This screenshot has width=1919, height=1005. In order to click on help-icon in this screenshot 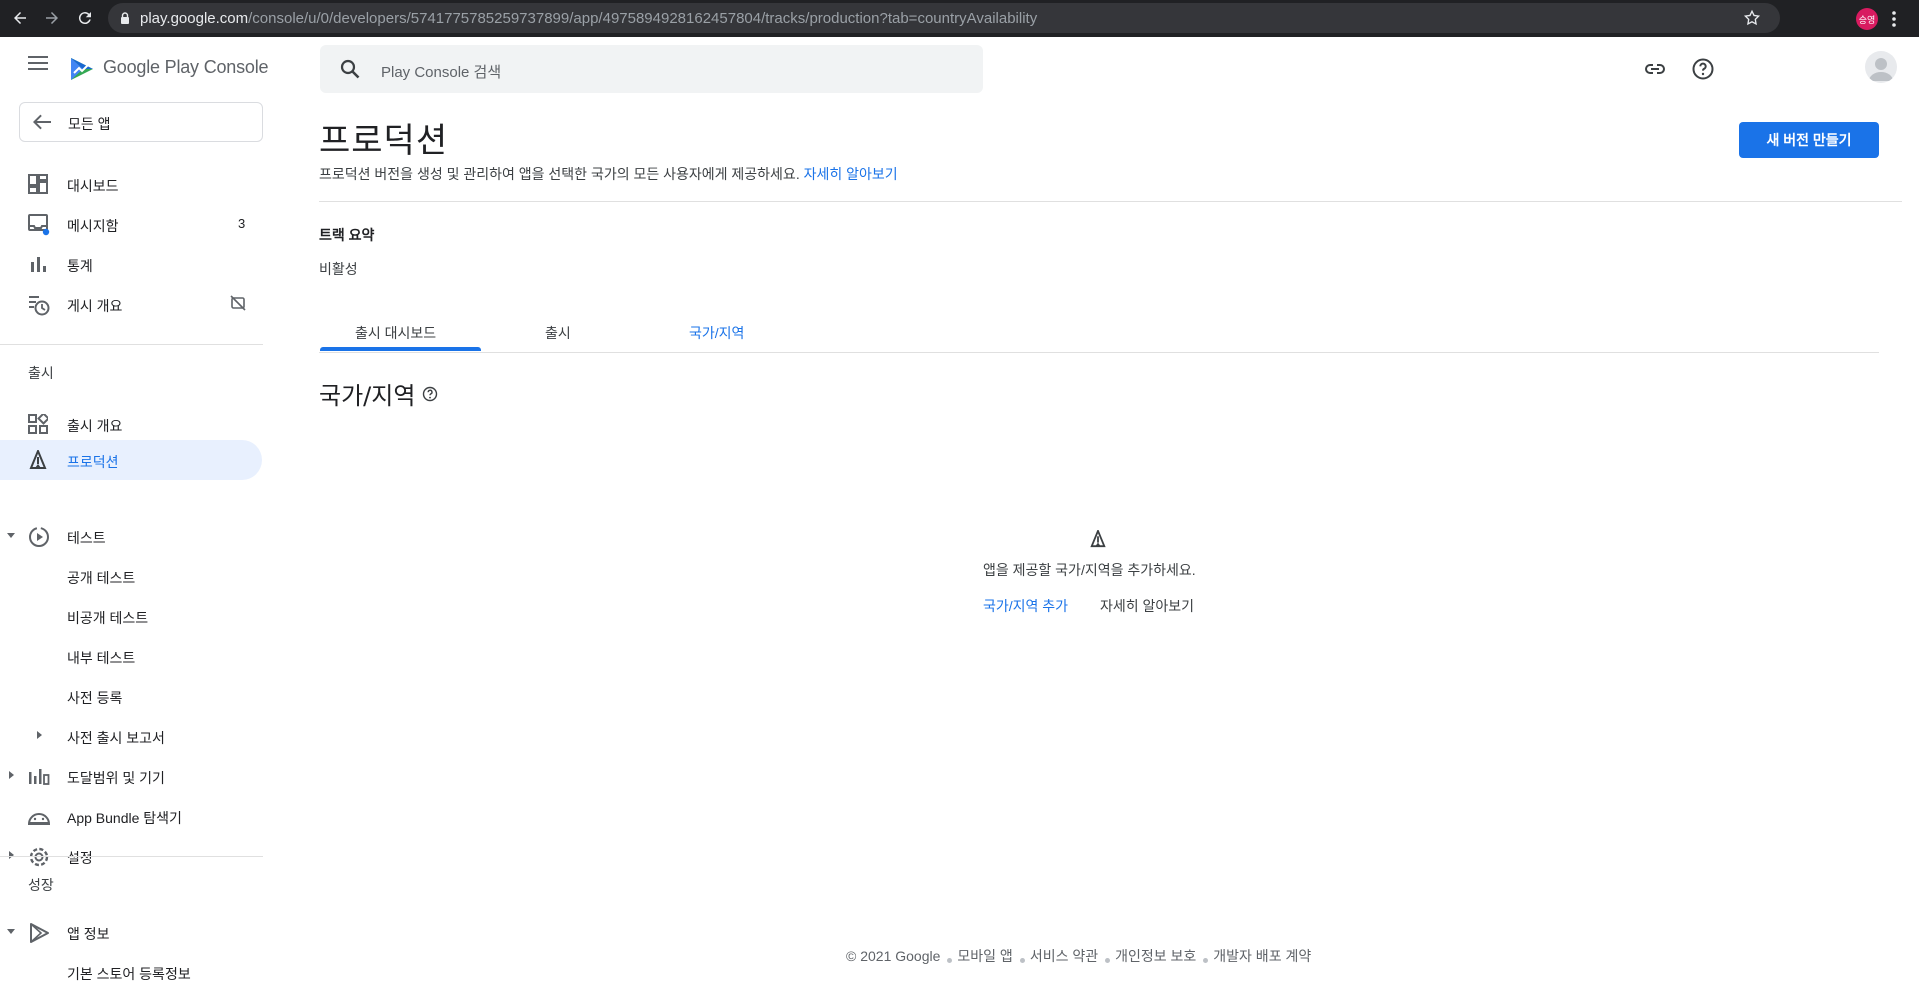, I will do `click(1703, 69)`.